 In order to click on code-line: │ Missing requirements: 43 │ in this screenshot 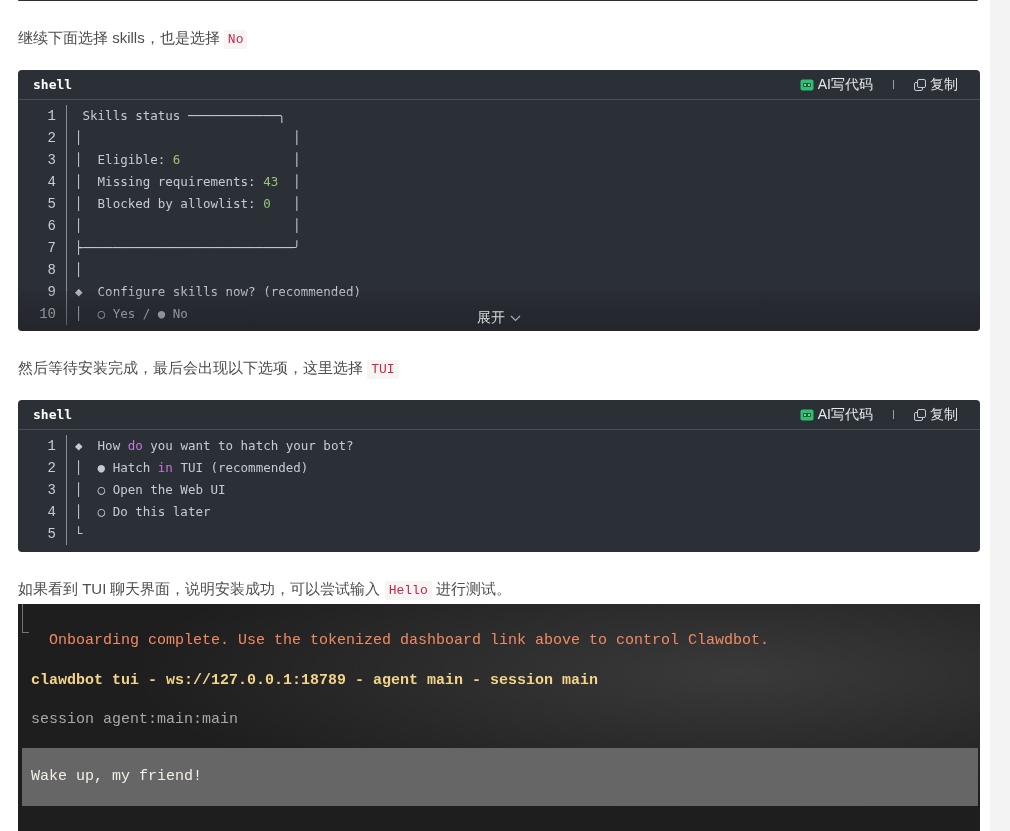, I will do `click(187, 182)`.